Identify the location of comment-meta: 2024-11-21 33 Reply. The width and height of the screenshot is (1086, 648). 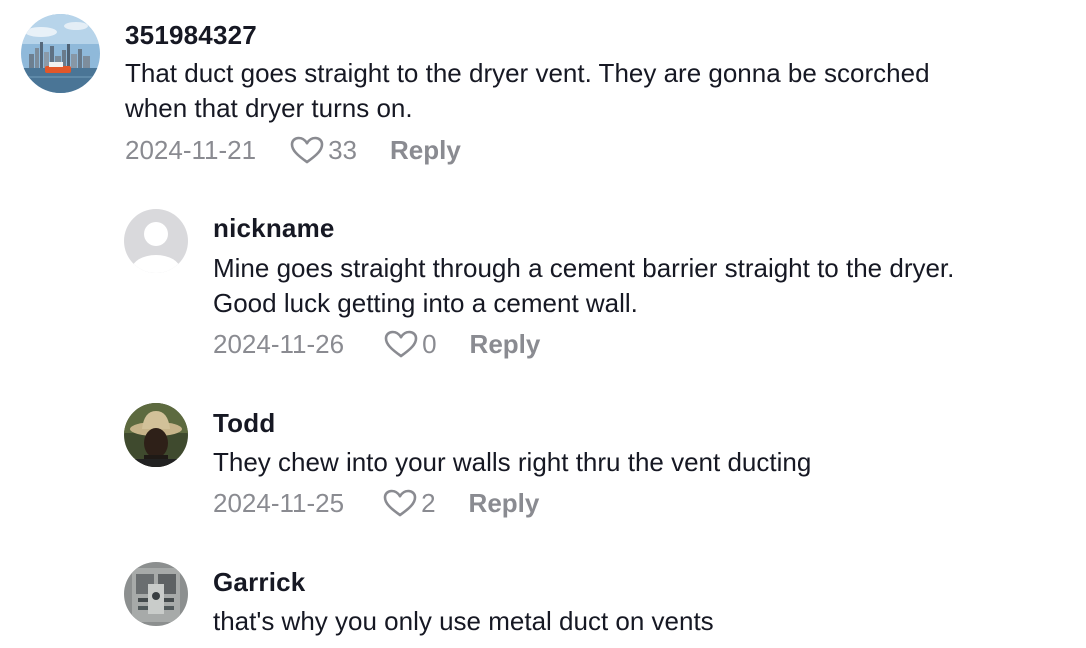
(293, 150).